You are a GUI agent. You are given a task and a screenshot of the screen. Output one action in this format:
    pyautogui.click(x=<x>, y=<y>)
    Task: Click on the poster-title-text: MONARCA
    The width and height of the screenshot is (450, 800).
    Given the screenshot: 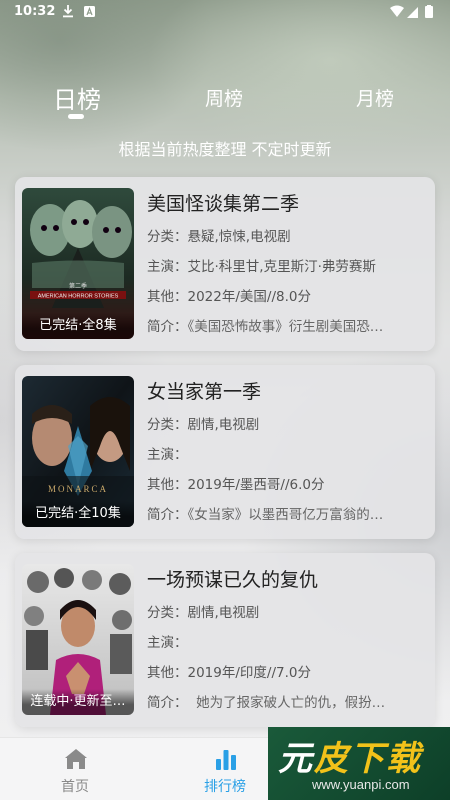 What is the action you would take?
    pyautogui.click(x=78, y=489)
    